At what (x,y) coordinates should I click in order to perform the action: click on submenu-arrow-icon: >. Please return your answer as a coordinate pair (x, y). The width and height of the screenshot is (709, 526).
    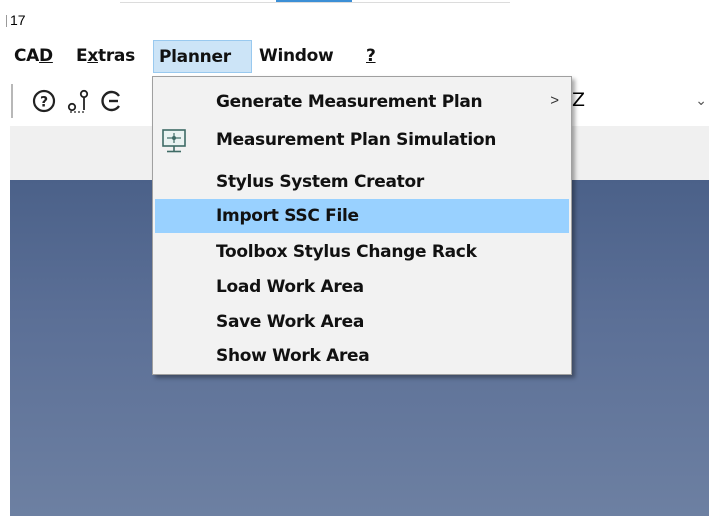
    Looking at the image, I should click on (554, 100).